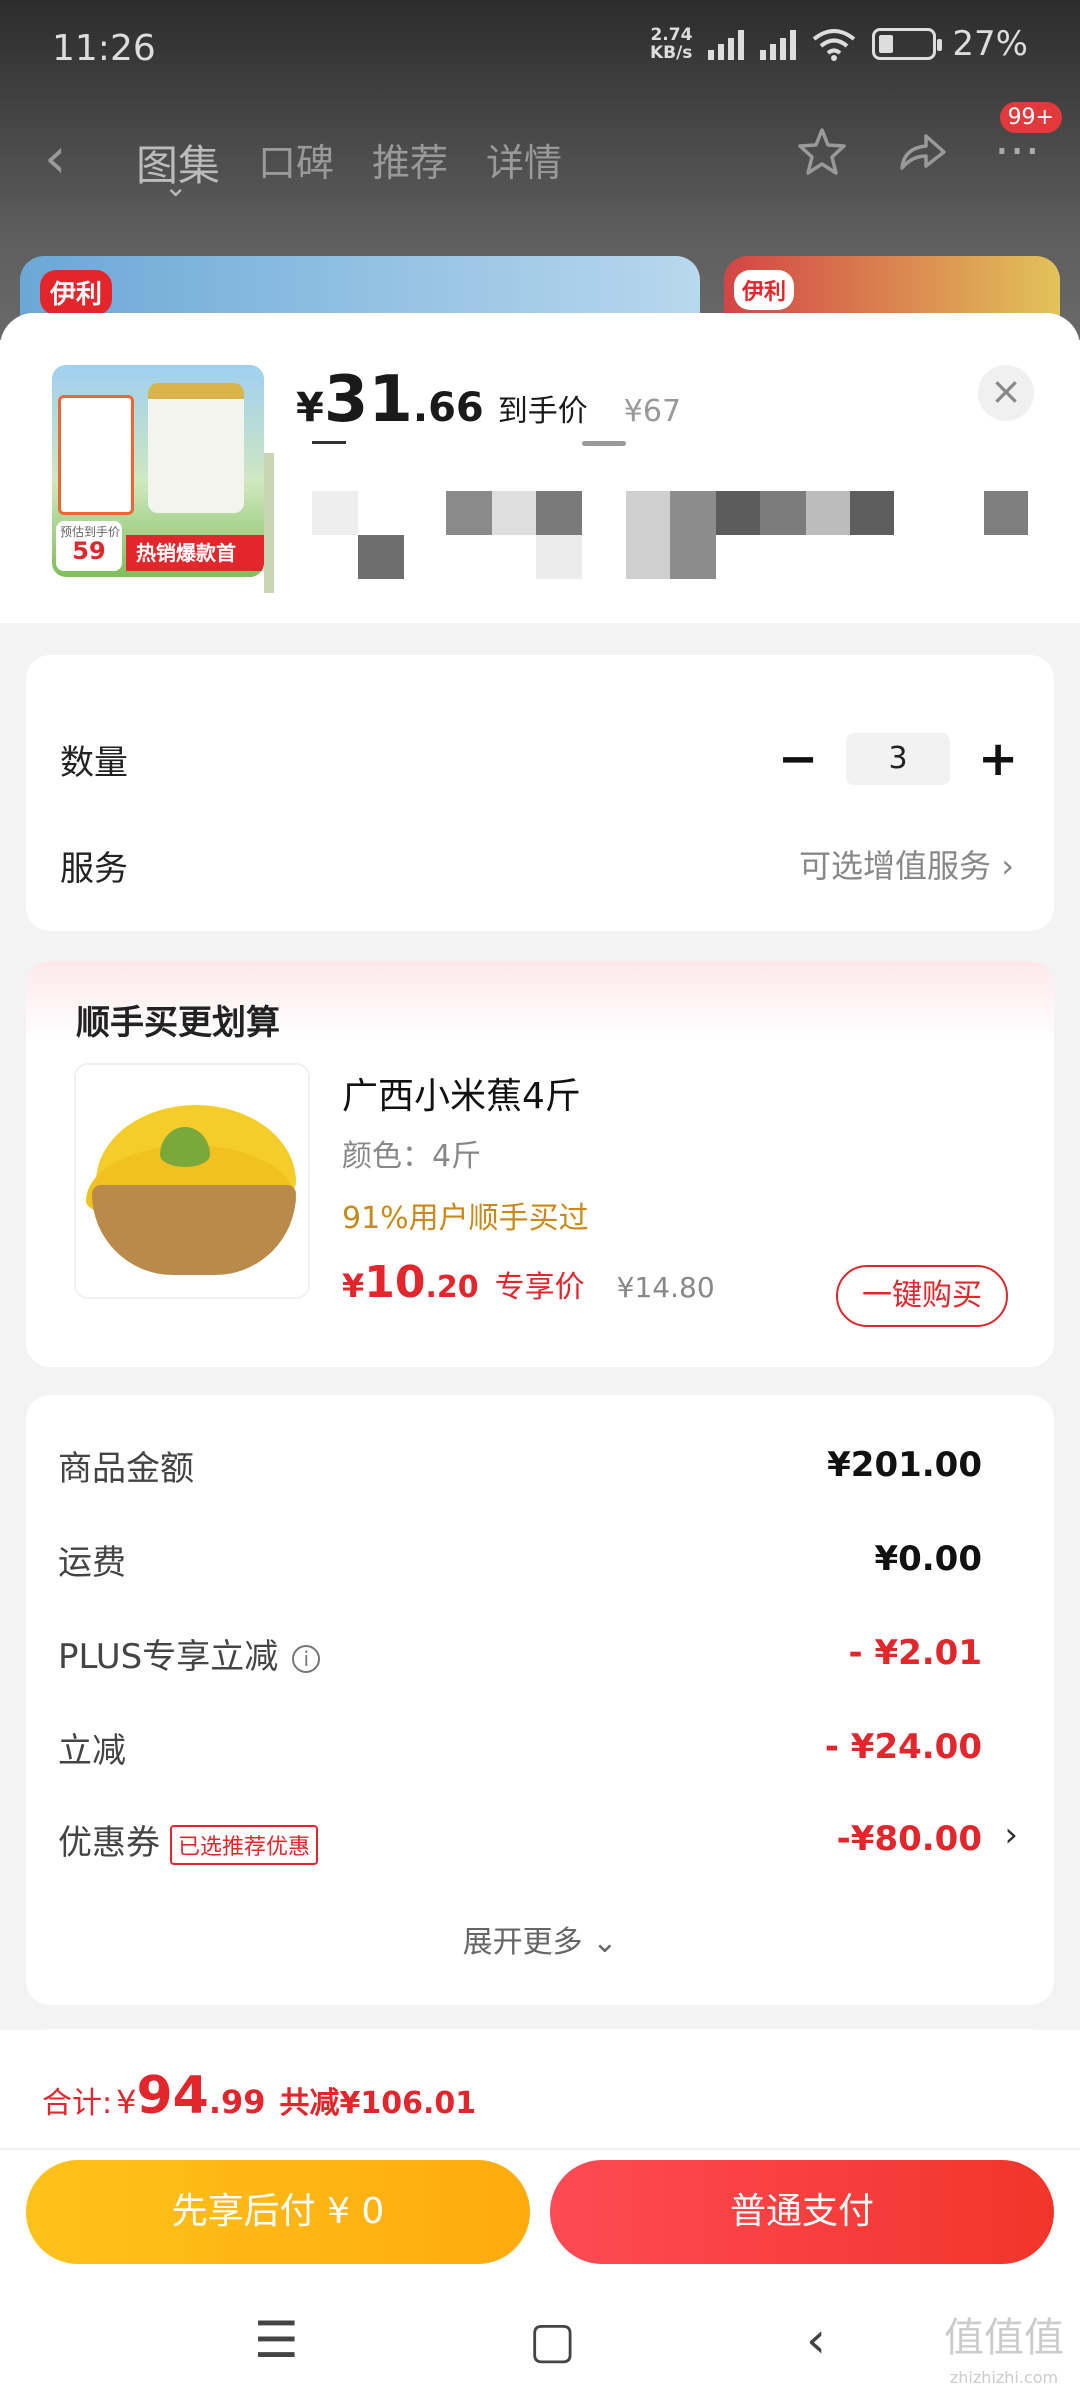  I want to click on addon-price: ¥ 10 .20 专享价 ¥14.80, so click(528, 1282).